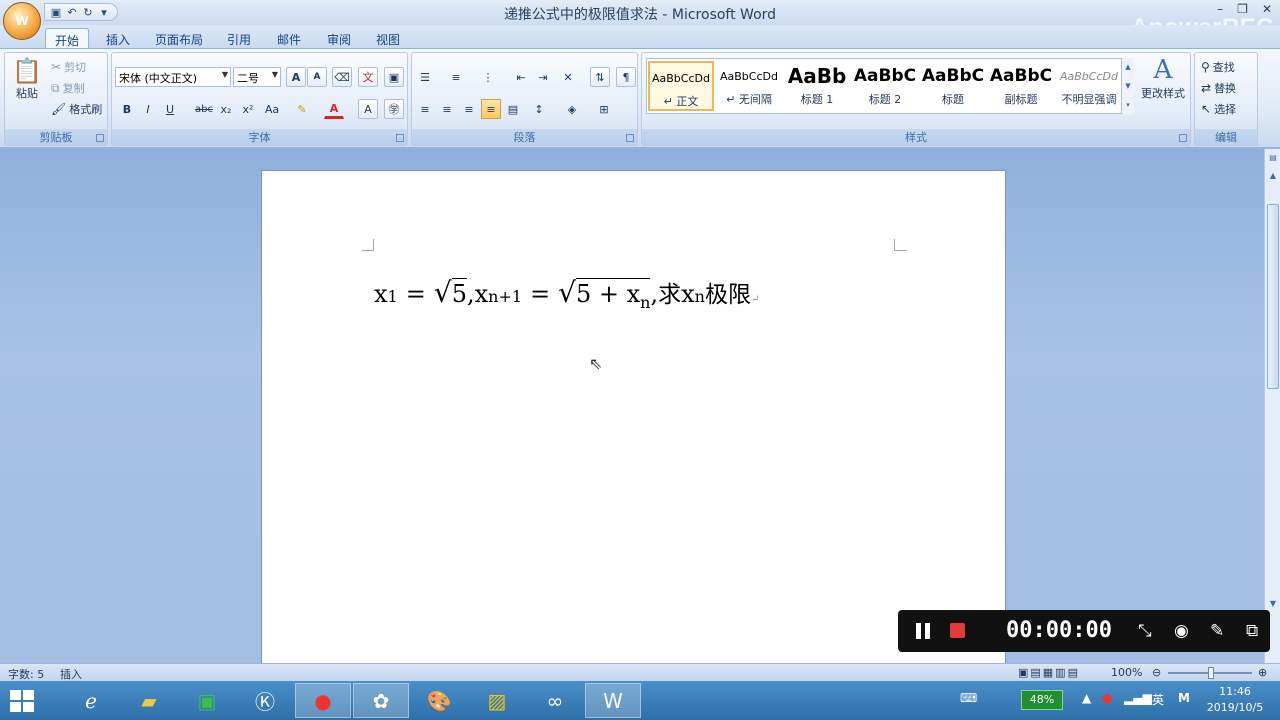  Describe the element at coordinates (613, 700) in the screenshot. I see `word-icon: W` at that location.